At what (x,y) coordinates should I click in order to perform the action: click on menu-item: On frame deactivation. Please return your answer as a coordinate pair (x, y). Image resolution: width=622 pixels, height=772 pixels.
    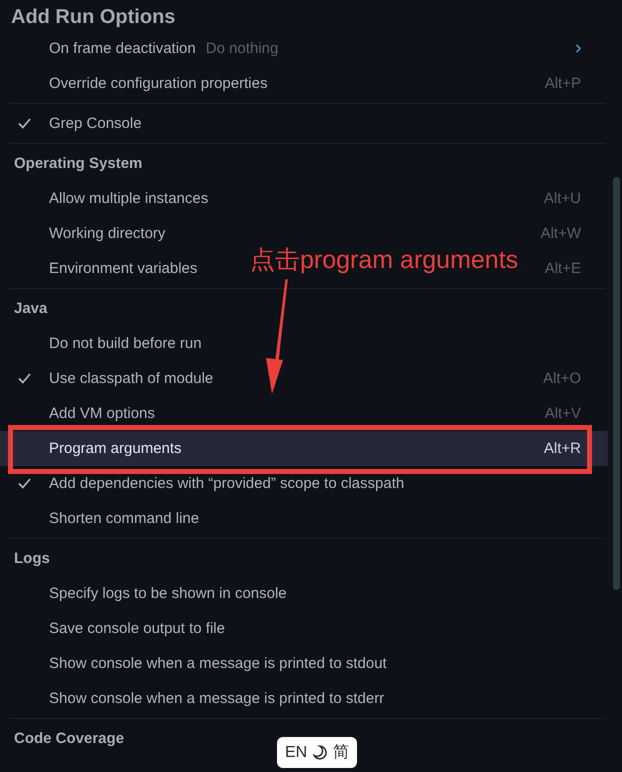
    Looking at the image, I should click on (122, 48).